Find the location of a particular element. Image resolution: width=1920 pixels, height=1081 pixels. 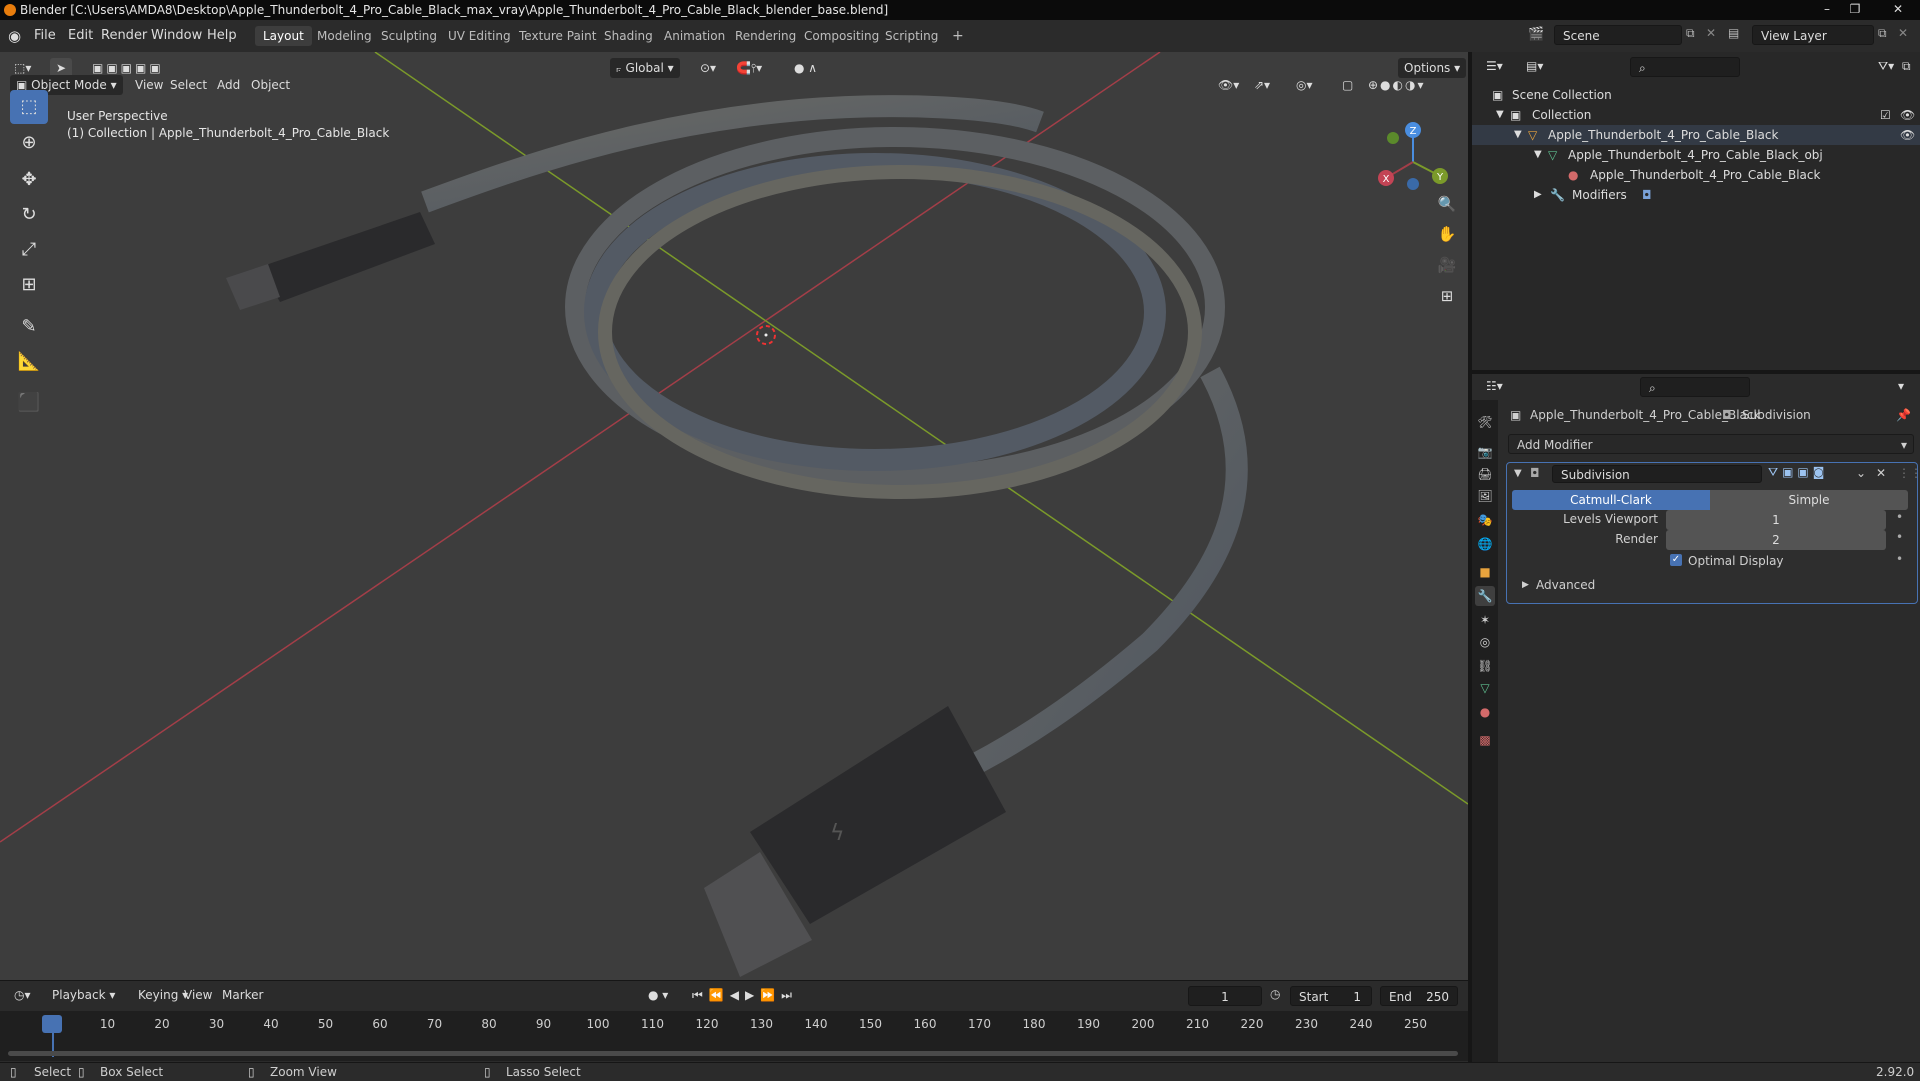

properties-editor-type-icon: ☷▾ is located at coordinates (1494, 386).